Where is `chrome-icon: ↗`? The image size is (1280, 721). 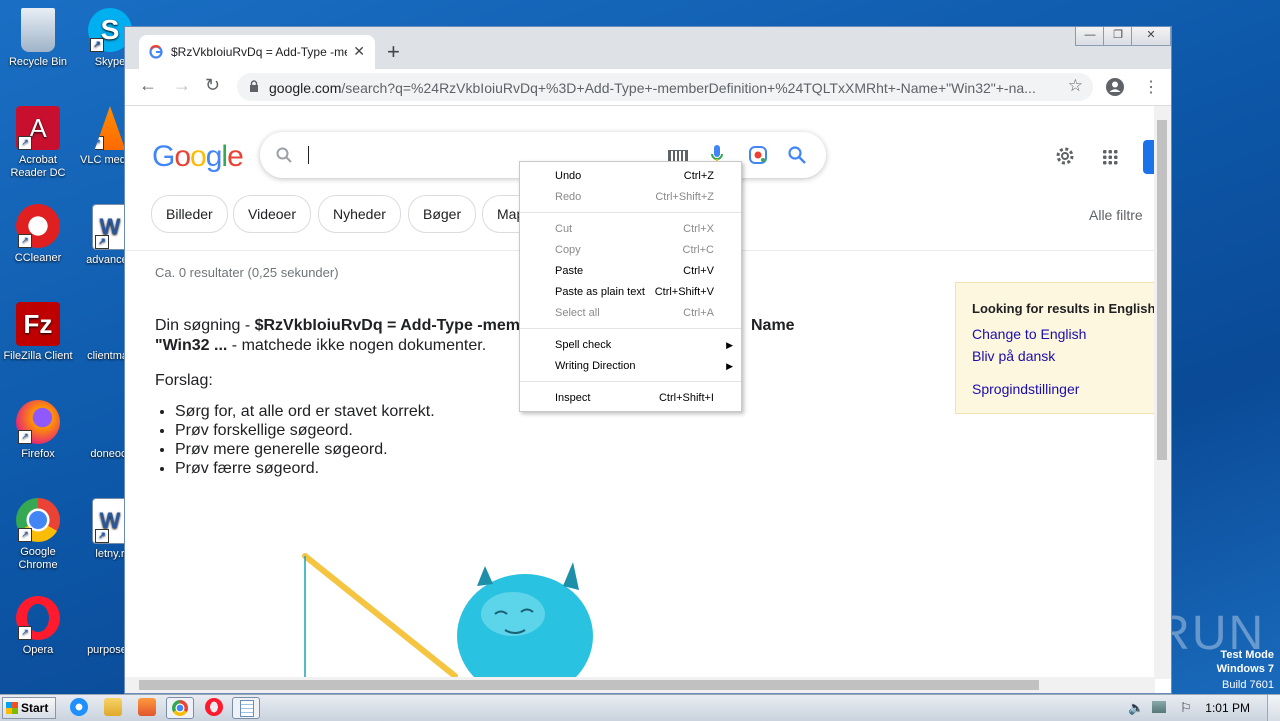 chrome-icon: ↗ is located at coordinates (38, 520).